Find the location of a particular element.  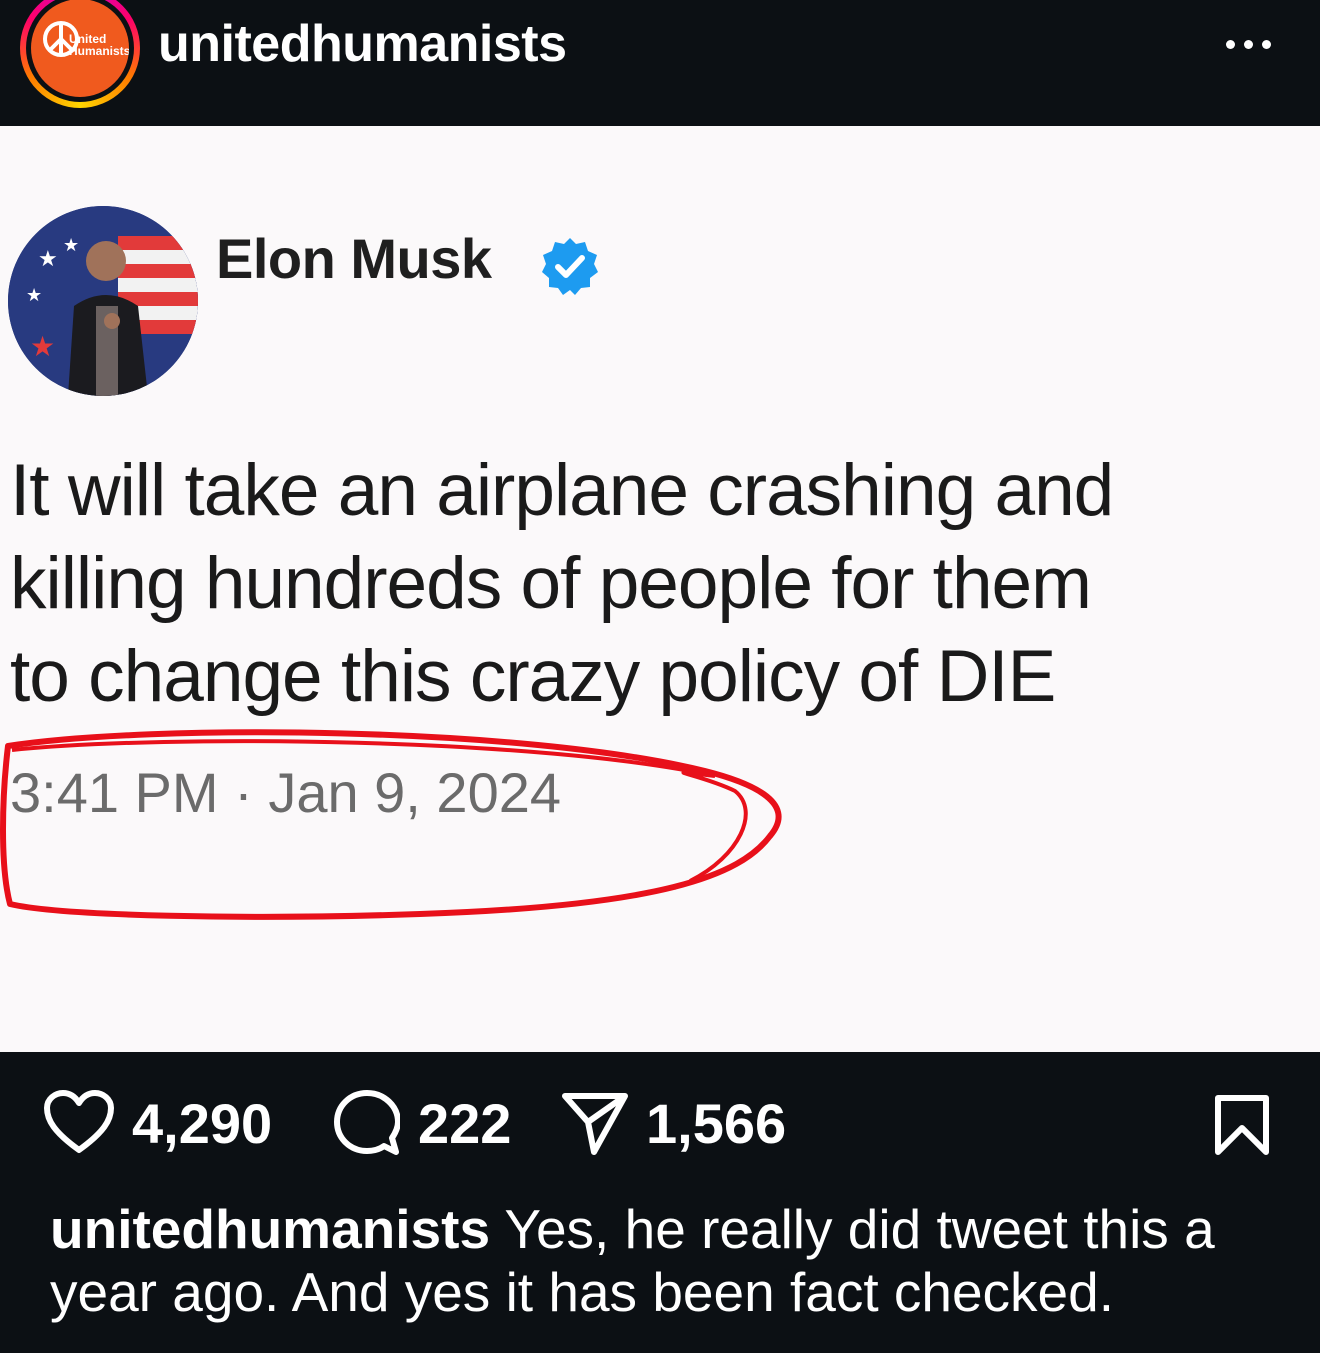

send-icon is located at coordinates (595, 1123).